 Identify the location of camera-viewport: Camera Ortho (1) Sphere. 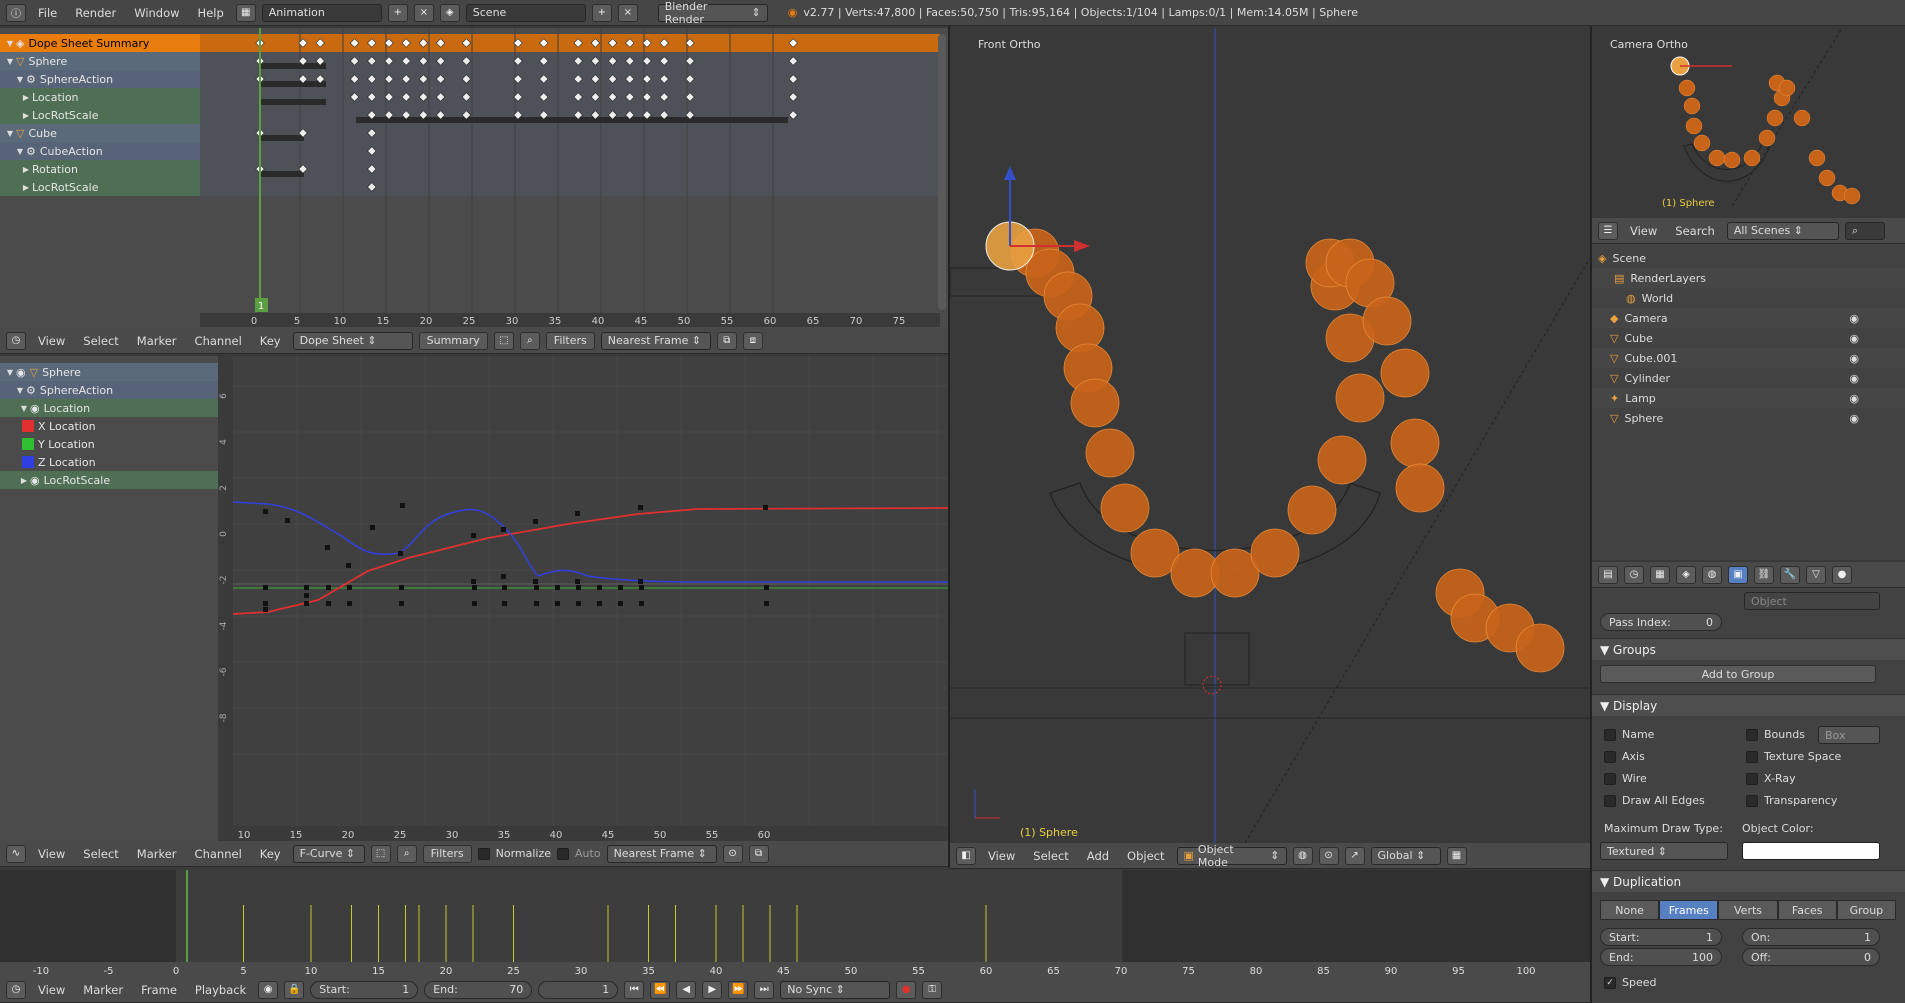
(1748, 122).